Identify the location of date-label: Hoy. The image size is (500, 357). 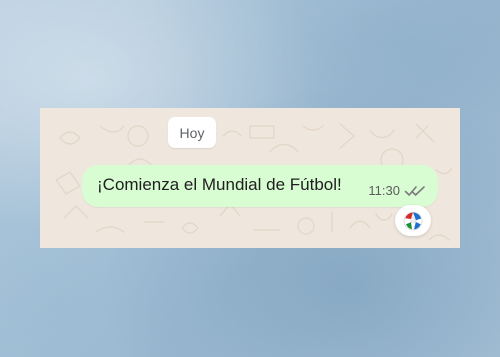
(192, 132).